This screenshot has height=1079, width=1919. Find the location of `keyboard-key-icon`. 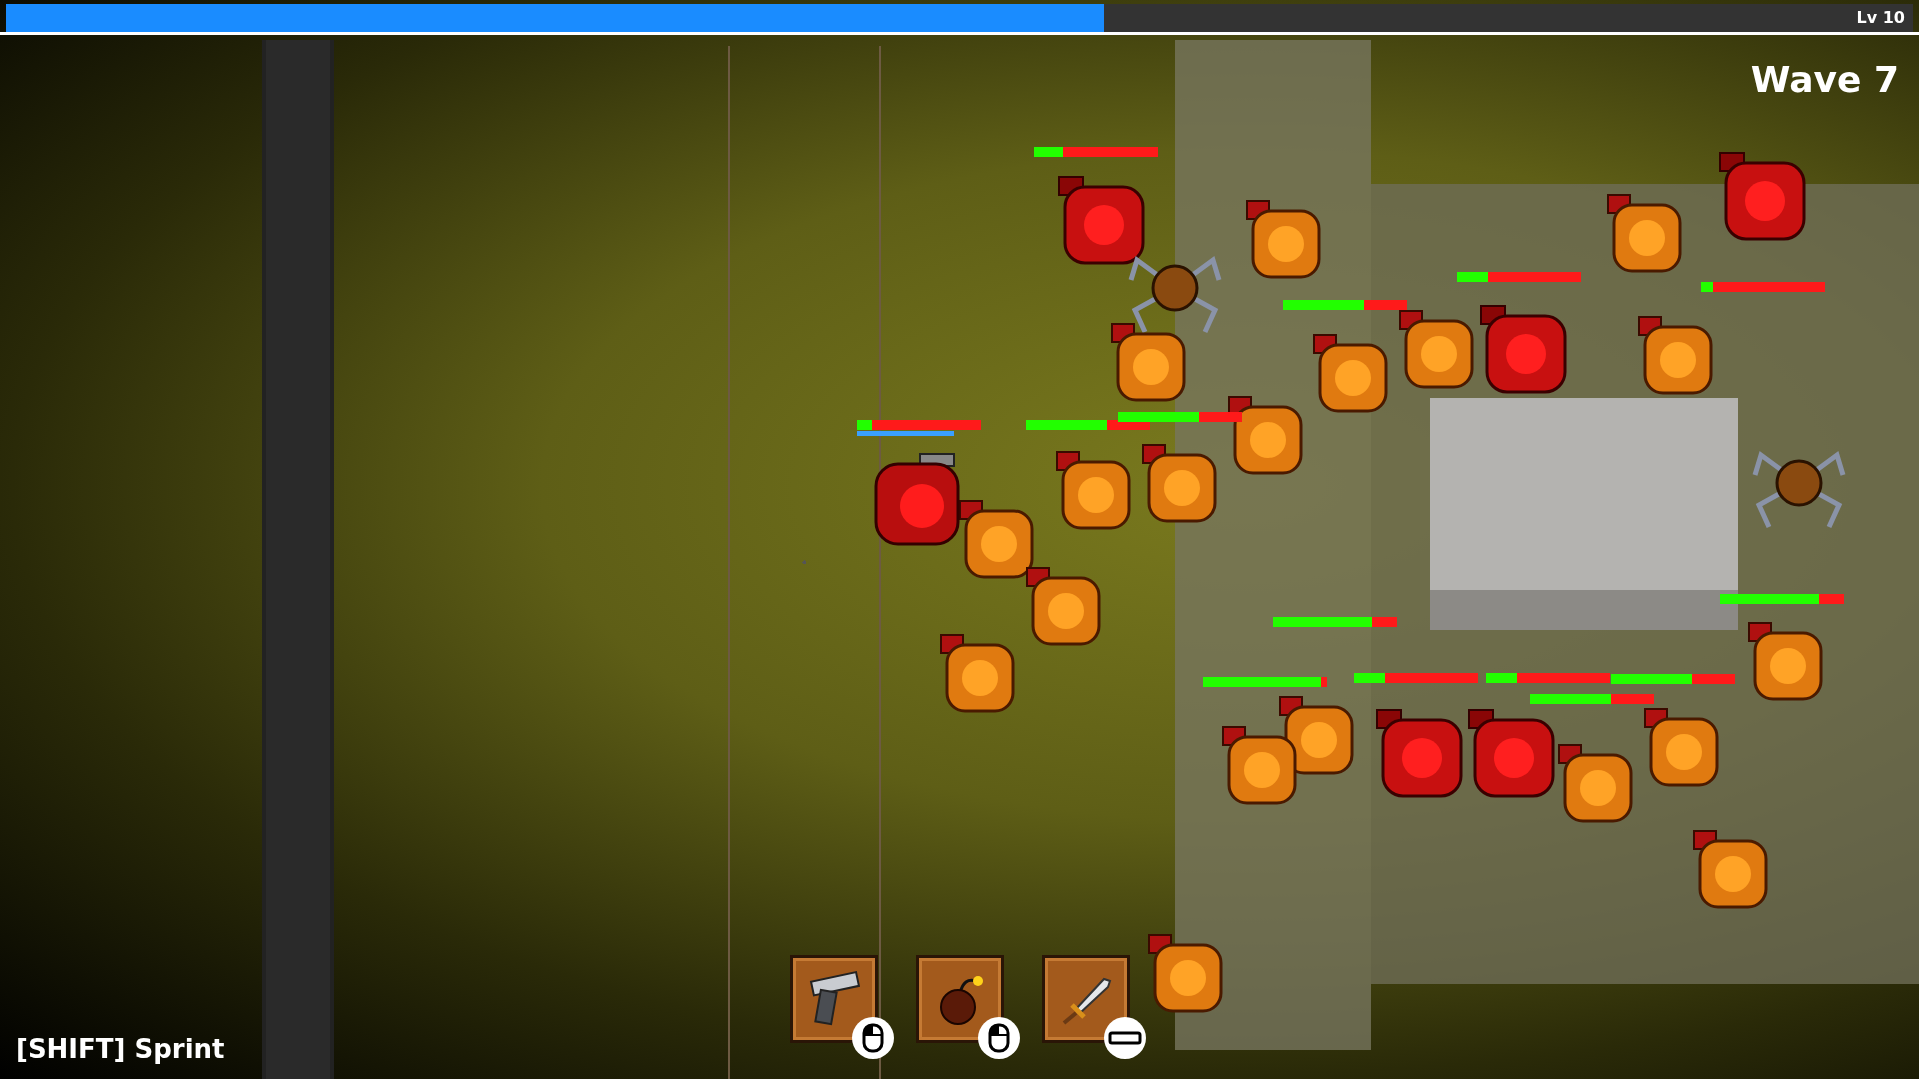

keyboard-key-icon is located at coordinates (1125, 1038).